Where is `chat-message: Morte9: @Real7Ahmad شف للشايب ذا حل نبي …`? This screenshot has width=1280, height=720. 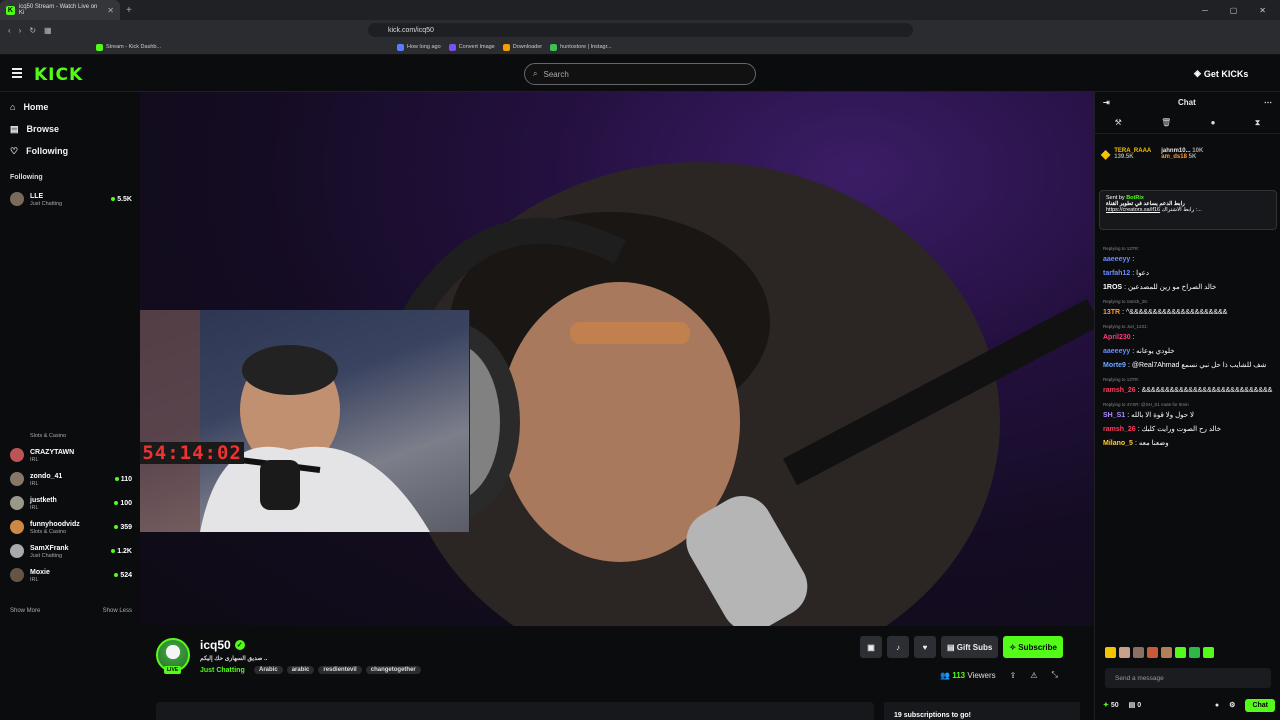
chat-message: Morte9: @Real7Ahmad شف للشايب ذا حل نبي … is located at coordinates (1188, 366).